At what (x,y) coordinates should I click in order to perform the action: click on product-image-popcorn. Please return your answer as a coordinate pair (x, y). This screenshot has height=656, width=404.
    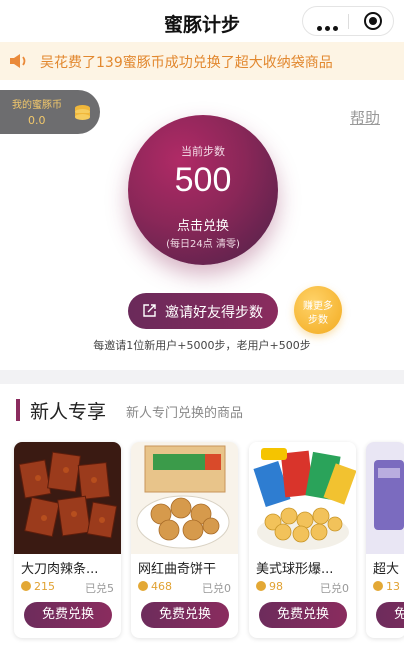
    Looking at the image, I should click on (302, 498).